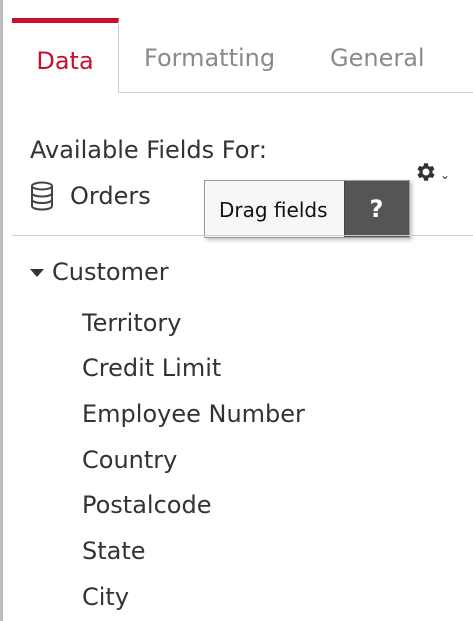  Describe the element at coordinates (376, 209) in the screenshot. I see `help-button: ?` at that location.